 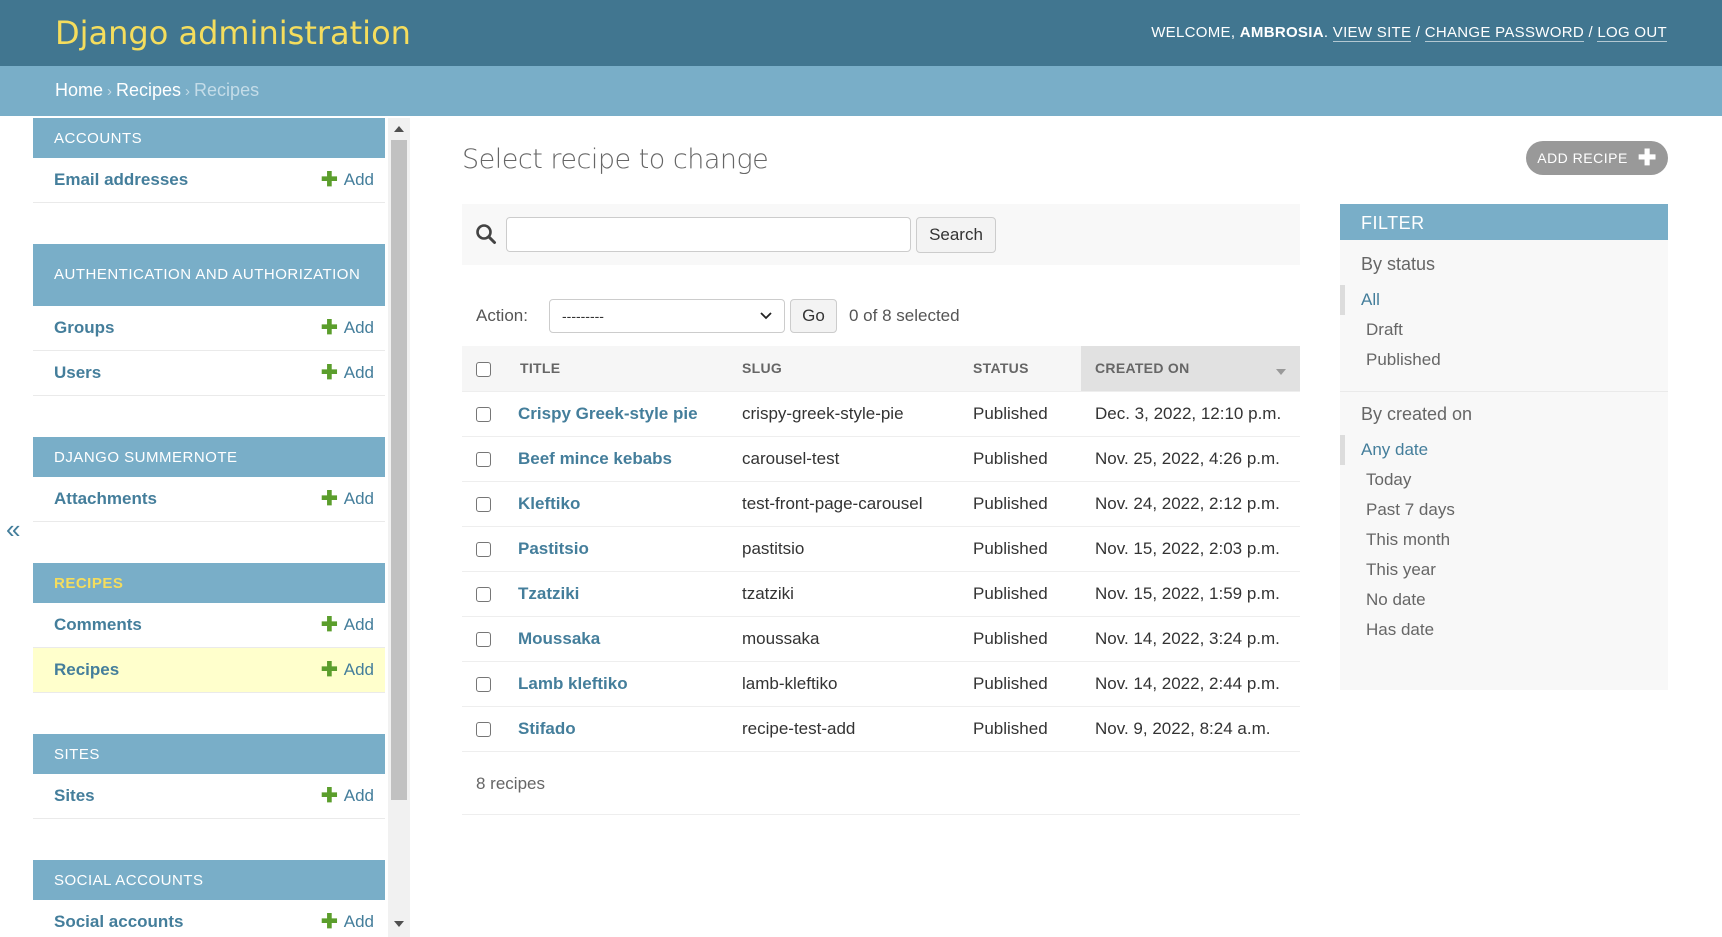 What do you see at coordinates (79, 90) in the screenshot?
I see `breadcrumb-home: Home` at bounding box center [79, 90].